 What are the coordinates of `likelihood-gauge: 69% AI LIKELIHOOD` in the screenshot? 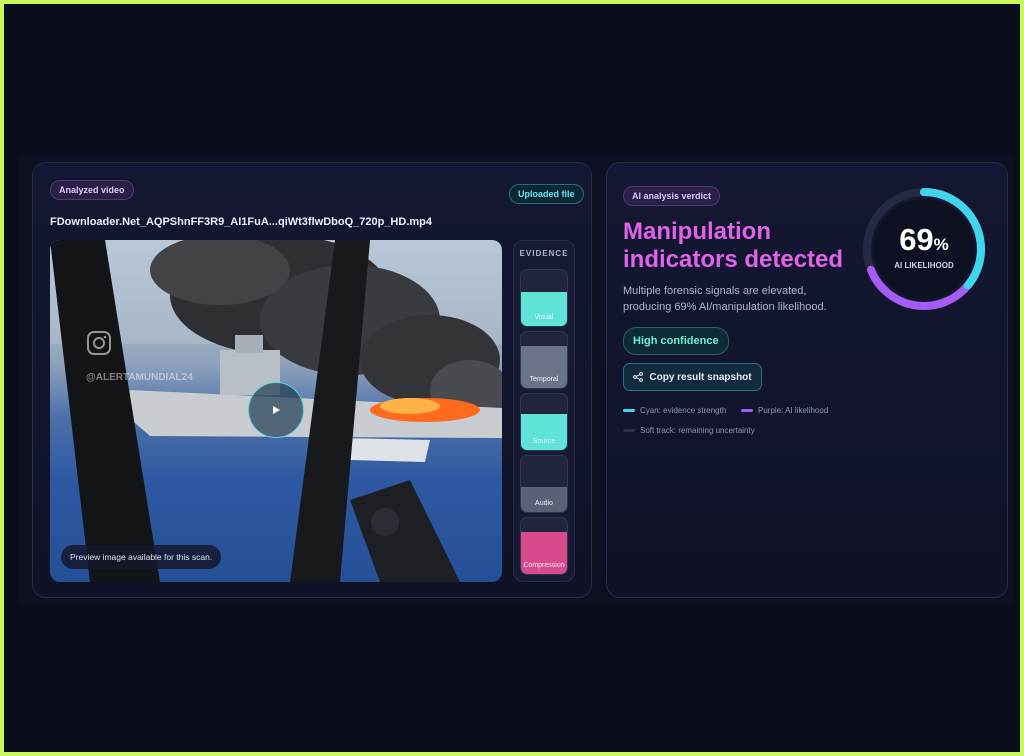 It's located at (924, 249).